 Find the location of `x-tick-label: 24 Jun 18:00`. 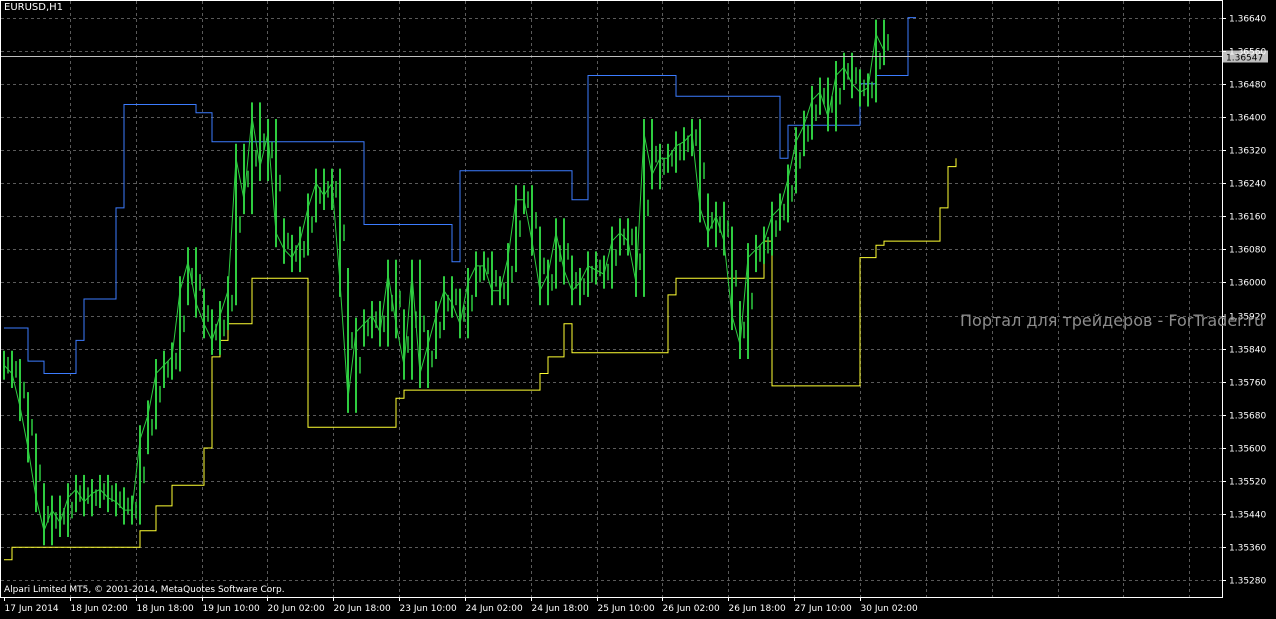

x-tick-label: 24 Jun 18:00 is located at coordinates (560, 609).